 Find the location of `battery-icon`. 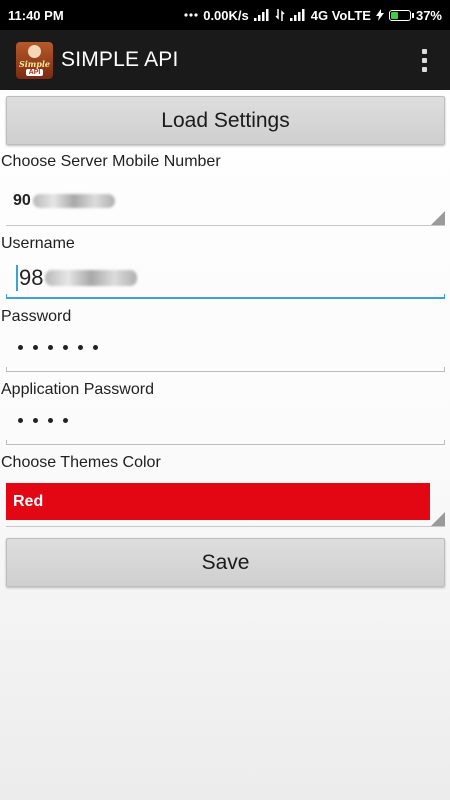

battery-icon is located at coordinates (401, 15).